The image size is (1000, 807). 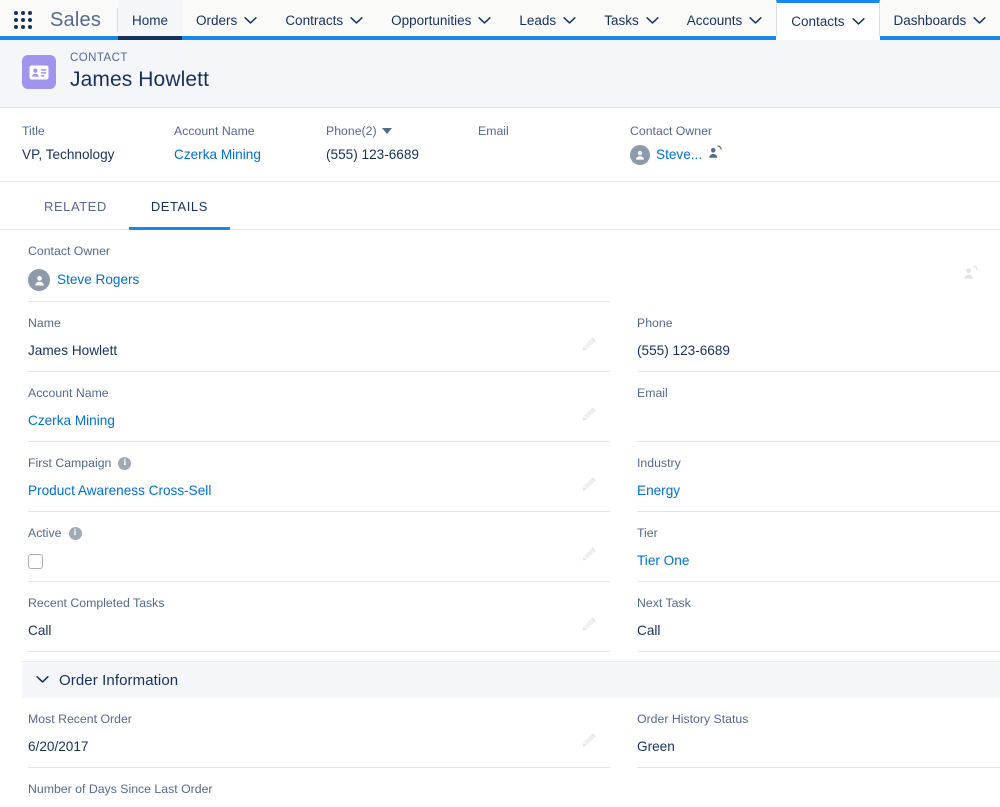 What do you see at coordinates (402, 143) in the screenshot?
I see `highlight-field-phone: Phone(2) (555) 123-6689` at bounding box center [402, 143].